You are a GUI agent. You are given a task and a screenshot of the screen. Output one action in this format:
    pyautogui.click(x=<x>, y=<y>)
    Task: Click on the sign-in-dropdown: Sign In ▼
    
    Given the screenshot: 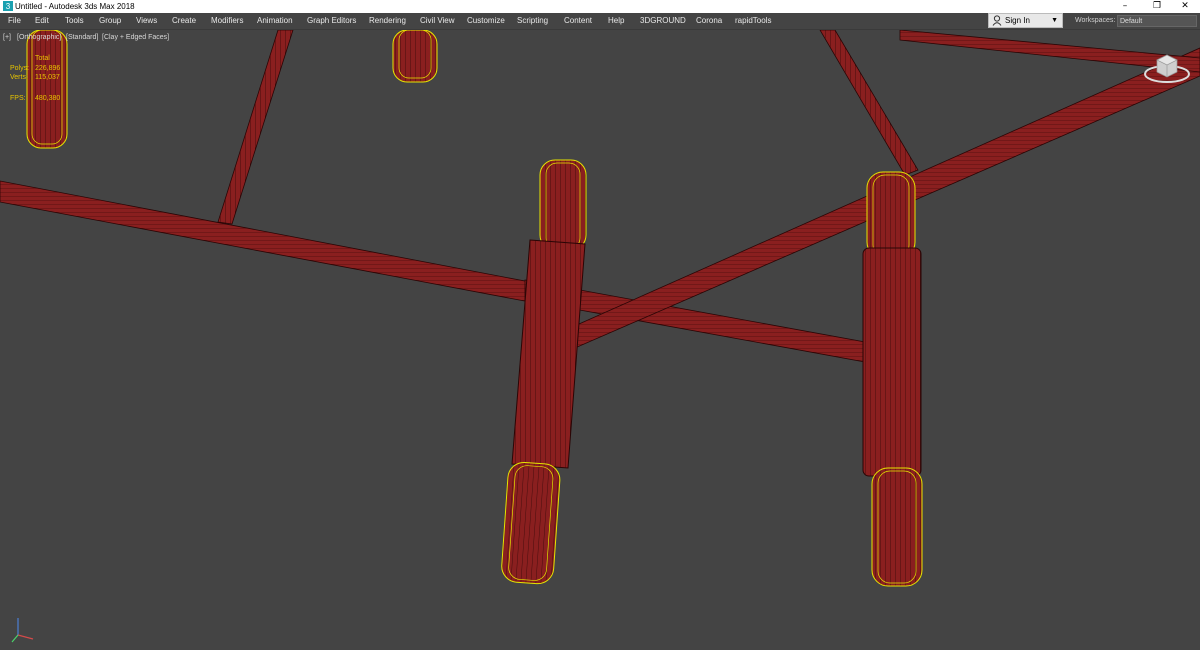 What is the action you would take?
    pyautogui.click(x=1025, y=20)
    